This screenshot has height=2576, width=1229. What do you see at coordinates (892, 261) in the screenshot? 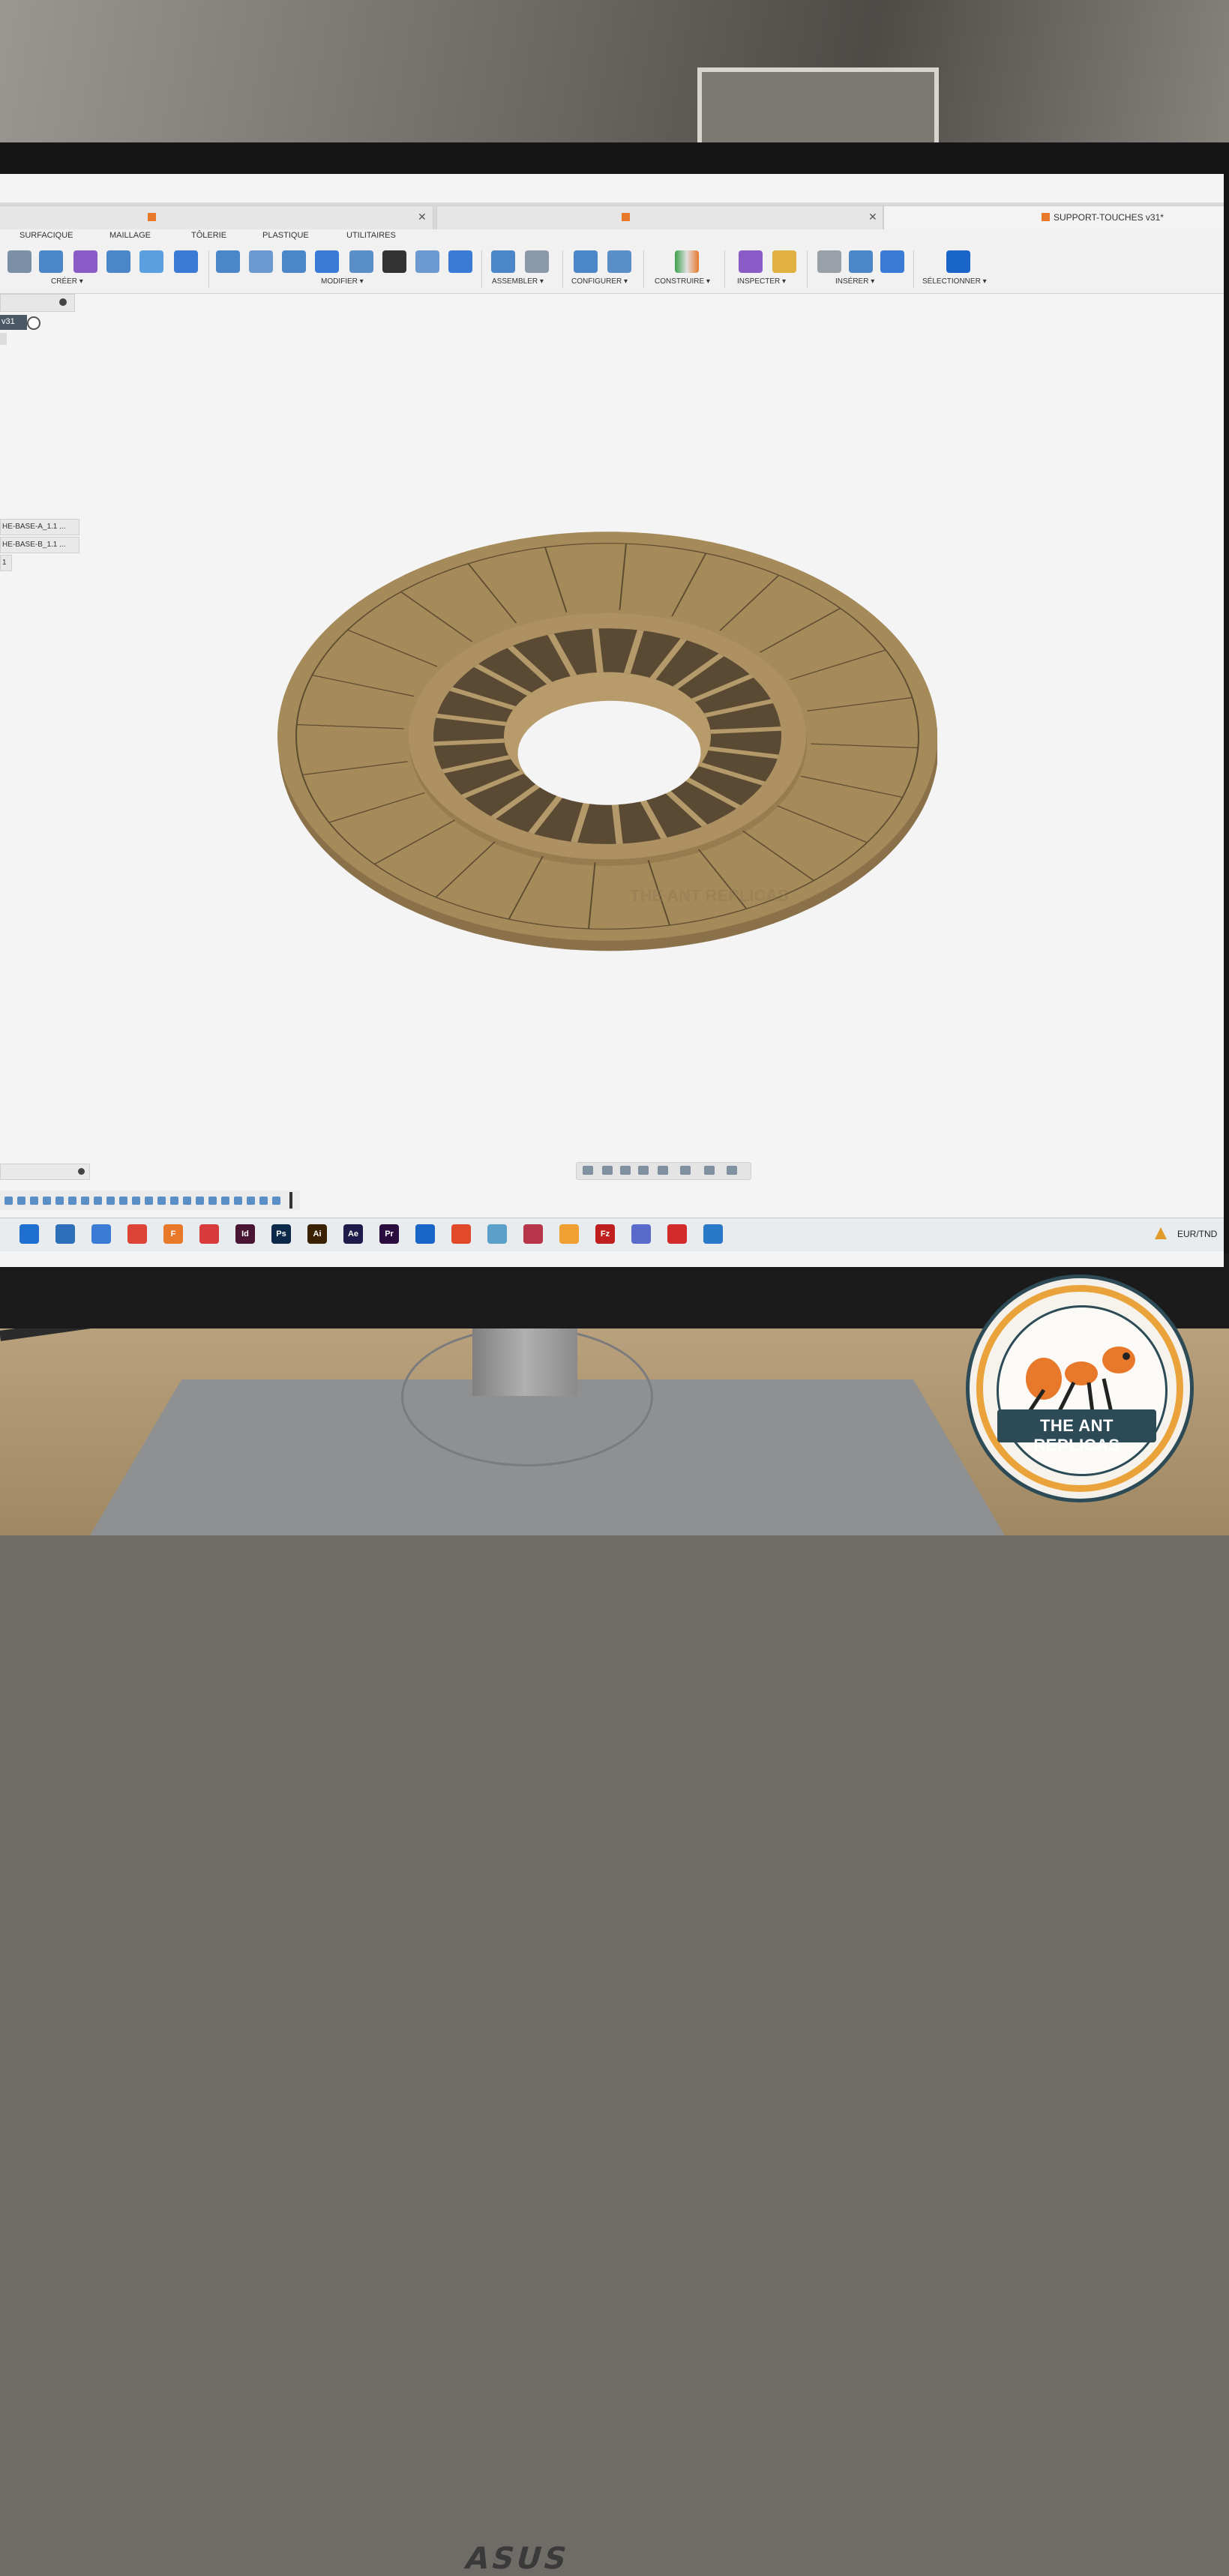
I see `insert-image-tool` at bounding box center [892, 261].